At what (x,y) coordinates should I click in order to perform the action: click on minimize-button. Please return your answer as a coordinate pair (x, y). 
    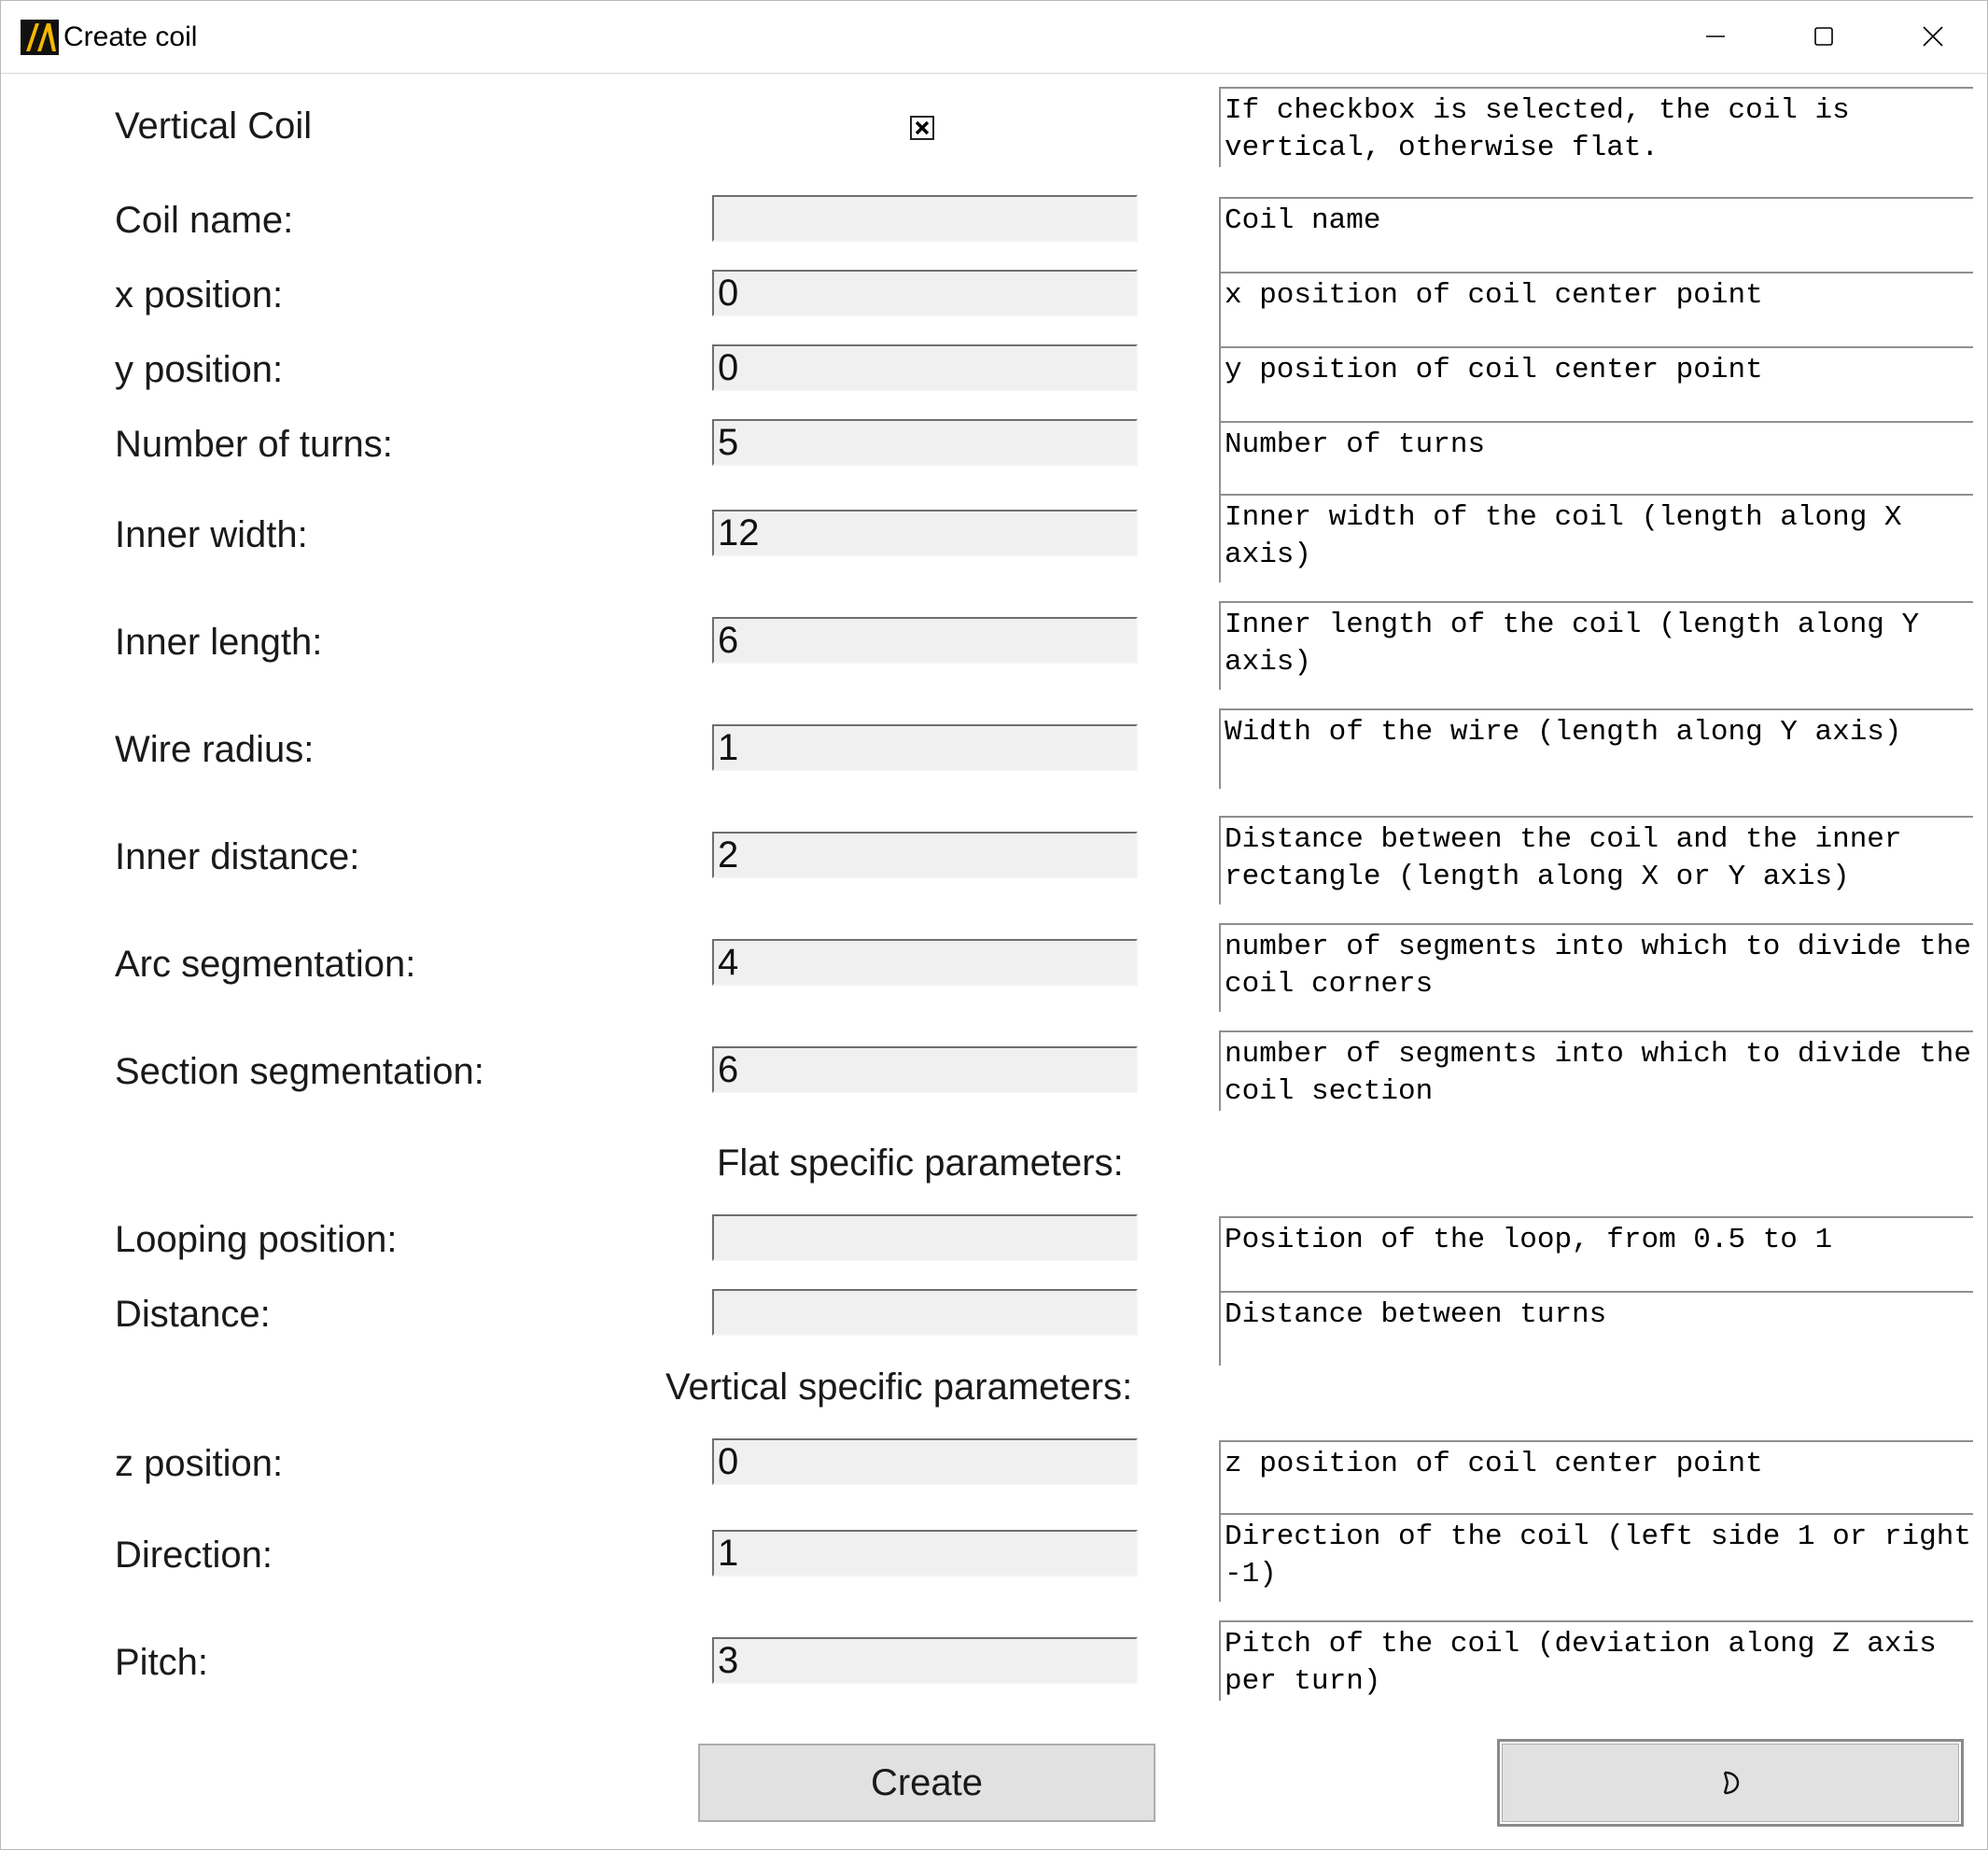
    Looking at the image, I should click on (1715, 36).